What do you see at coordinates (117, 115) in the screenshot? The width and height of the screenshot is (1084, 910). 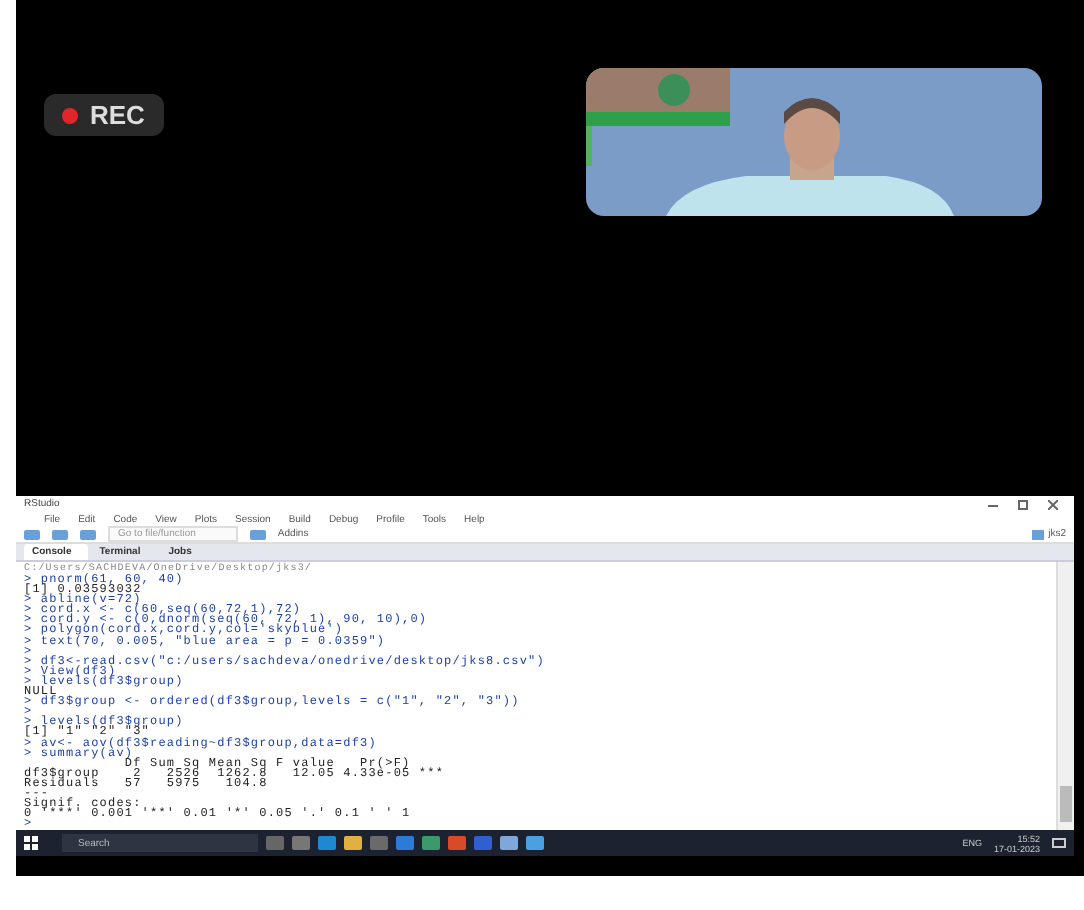 I see `rec-label: REC` at bounding box center [117, 115].